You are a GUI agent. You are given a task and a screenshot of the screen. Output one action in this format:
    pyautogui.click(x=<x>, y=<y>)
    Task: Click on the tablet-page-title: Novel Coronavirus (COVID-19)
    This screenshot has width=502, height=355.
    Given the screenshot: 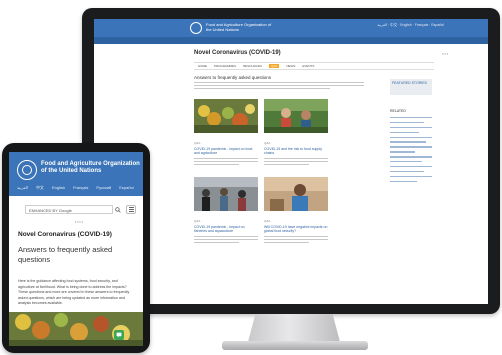 What is the action you would take?
    pyautogui.click(x=65, y=234)
    